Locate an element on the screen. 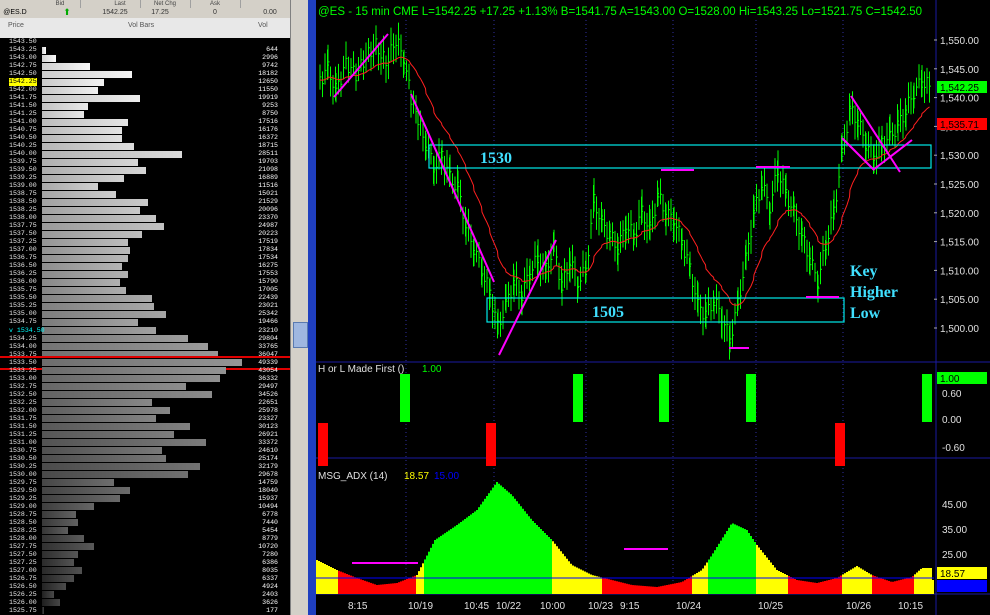 The width and height of the screenshot is (990, 615). ladder-row: 1543.25 644 is located at coordinates (145, 50).